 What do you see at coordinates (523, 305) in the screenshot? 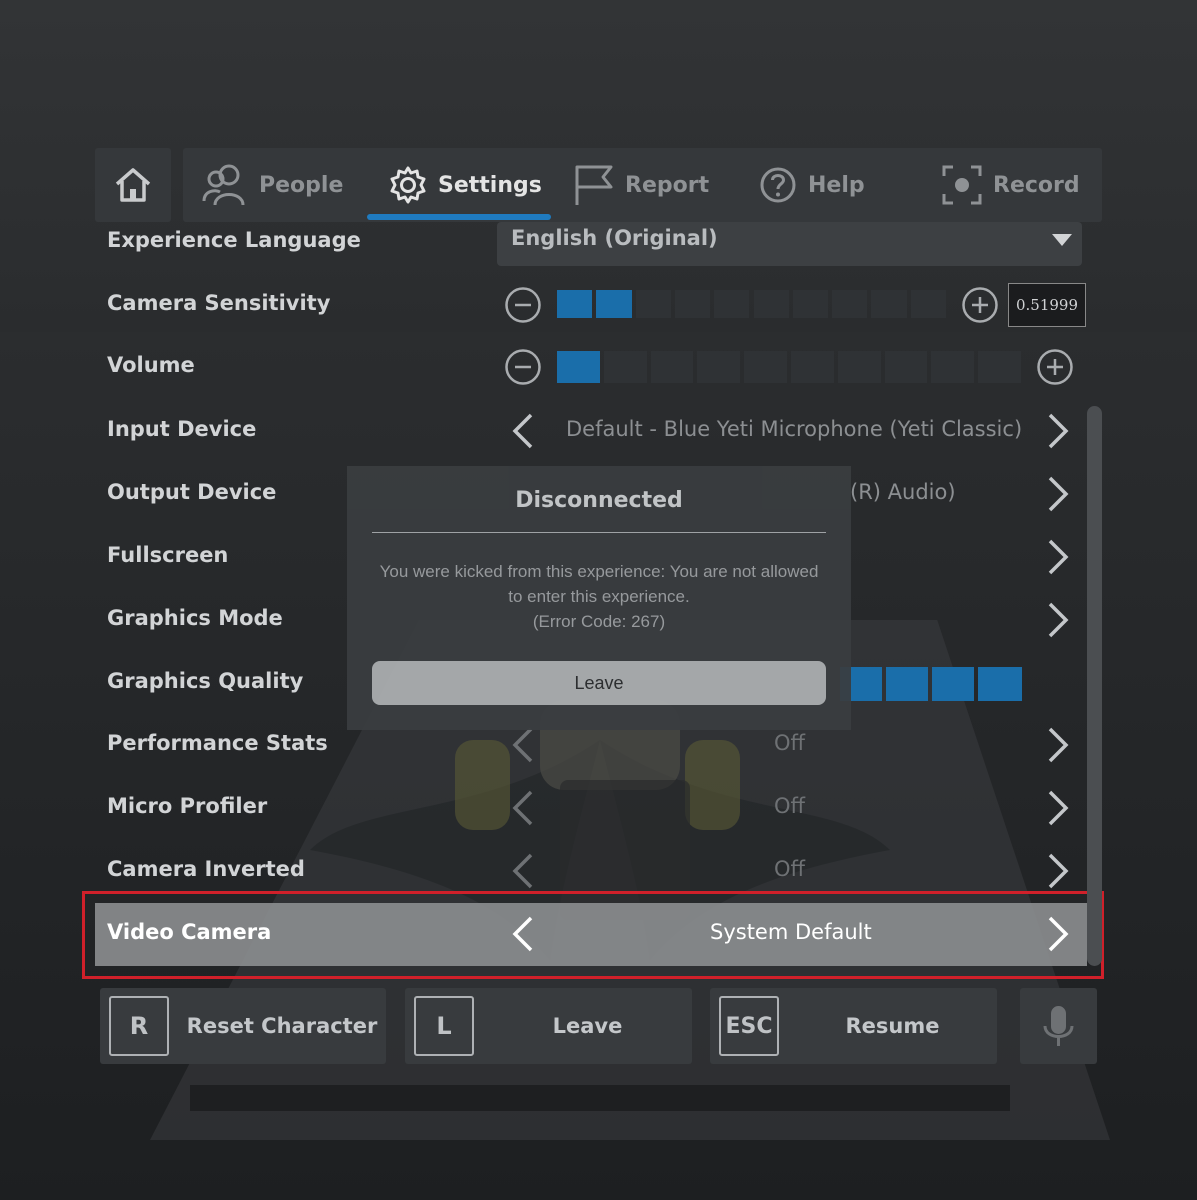
I see `camera-sensitivity-decrease-icon` at bounding box center [523, 305].